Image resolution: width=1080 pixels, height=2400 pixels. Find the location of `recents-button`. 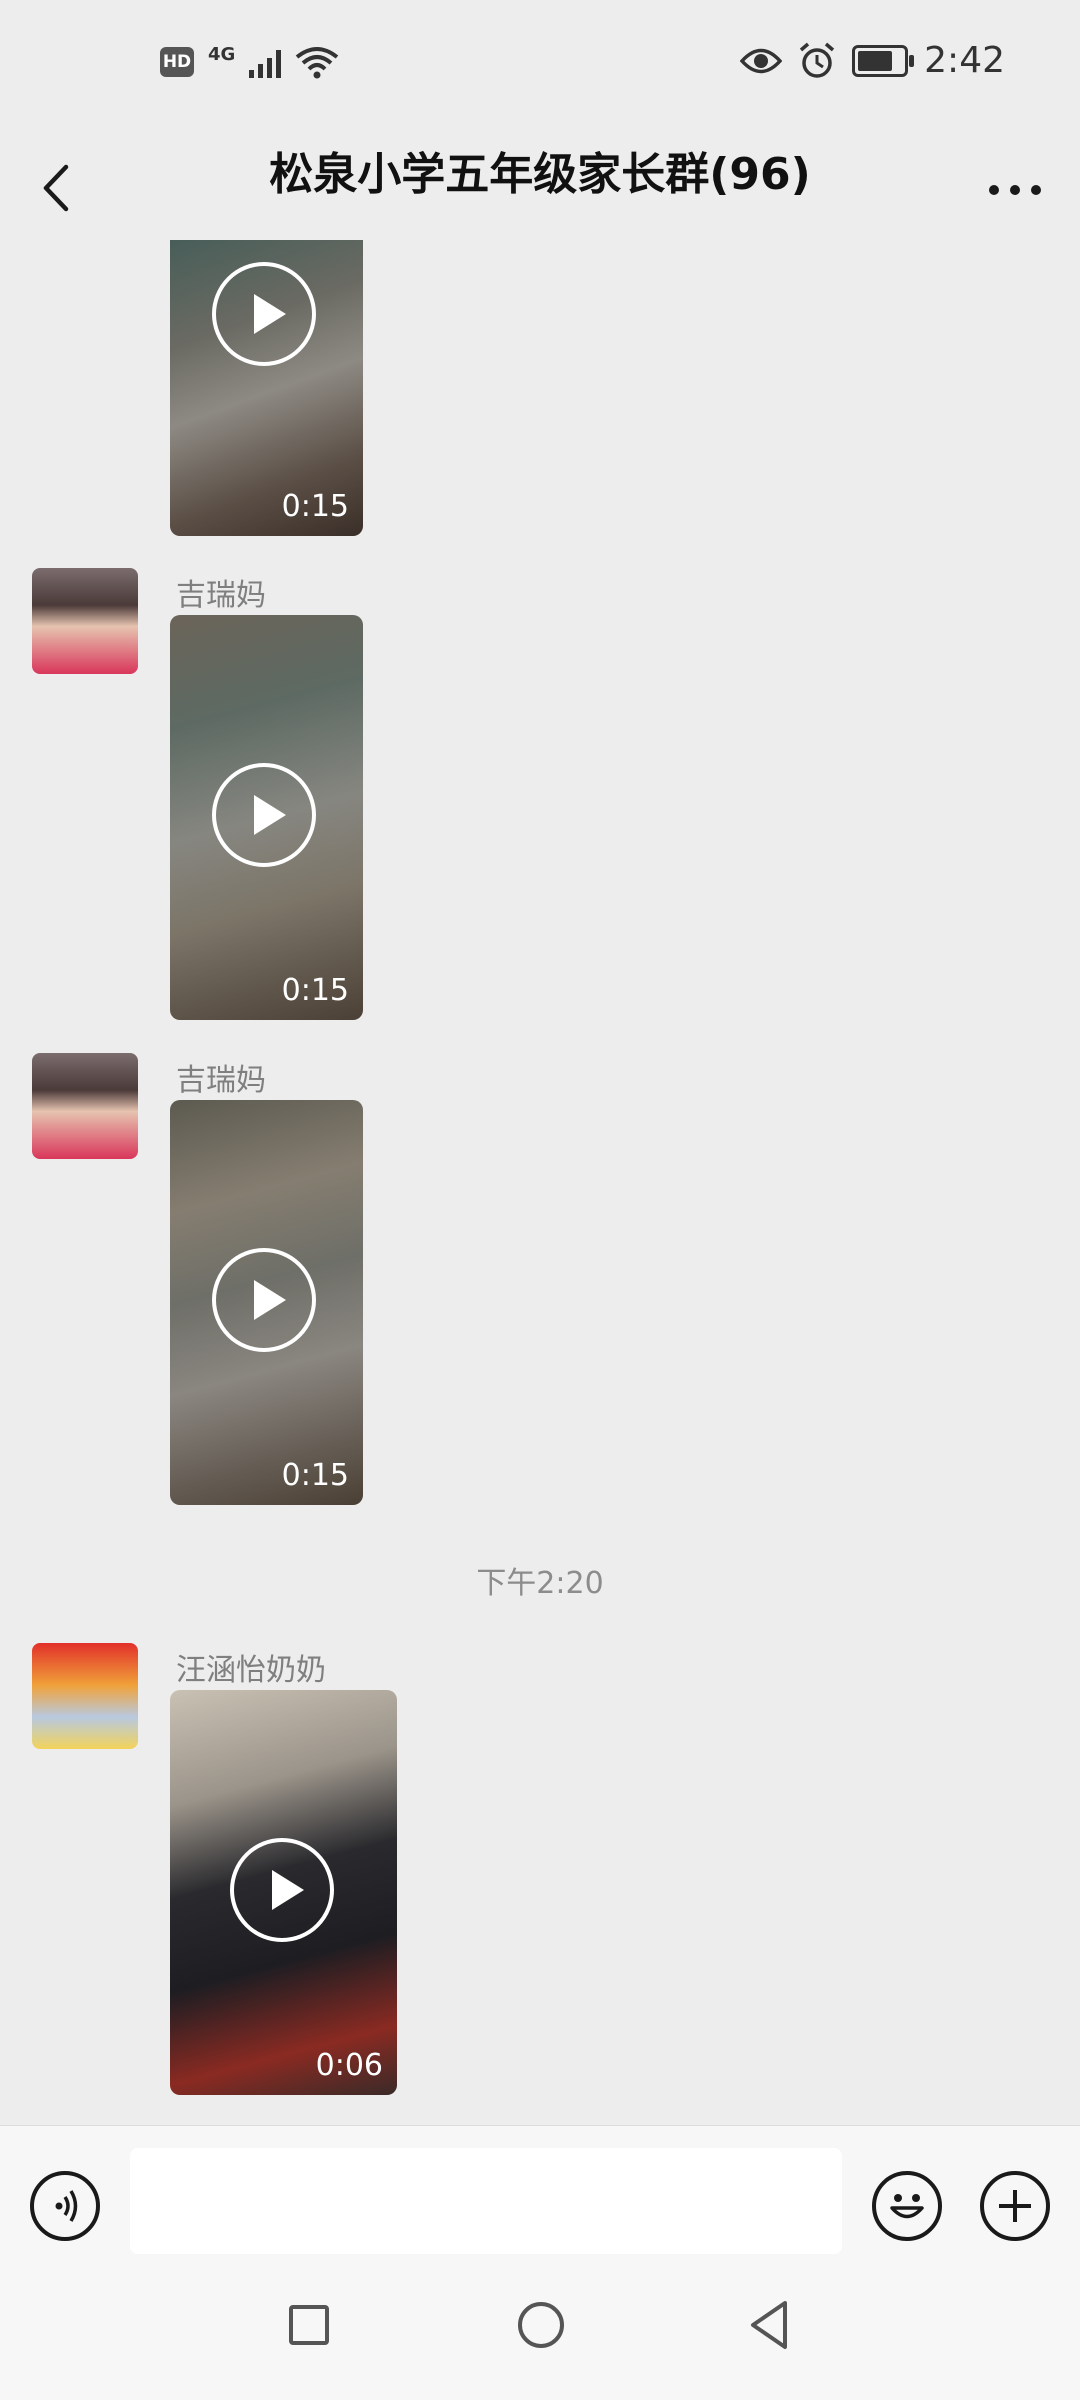

recents-button is located at coordinates (309, 2325).